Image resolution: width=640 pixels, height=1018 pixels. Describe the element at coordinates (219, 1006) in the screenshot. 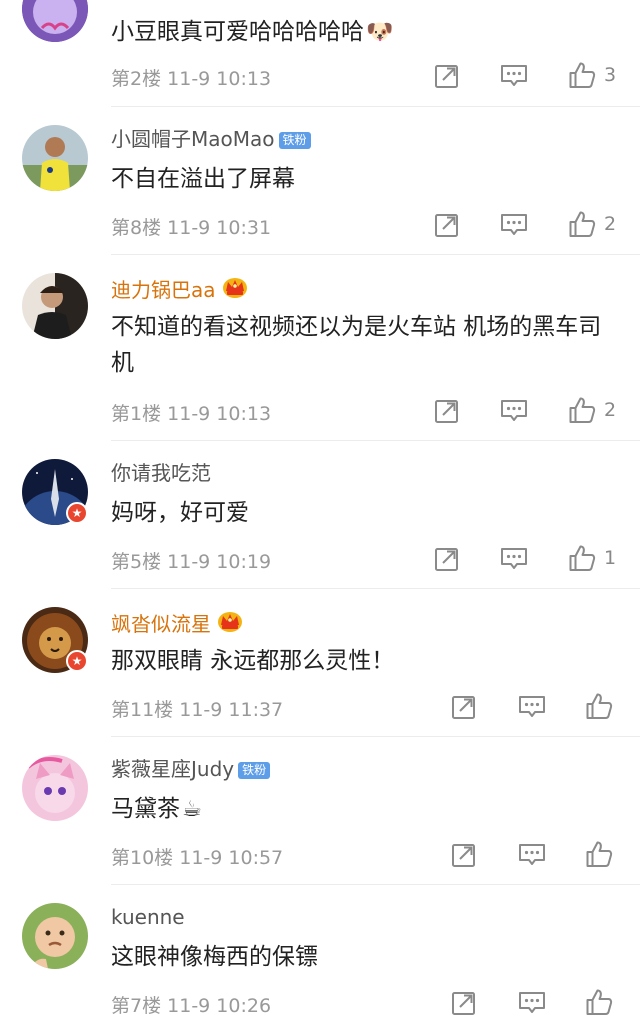

I see `comment-time: 11-9 10:26` at that location.